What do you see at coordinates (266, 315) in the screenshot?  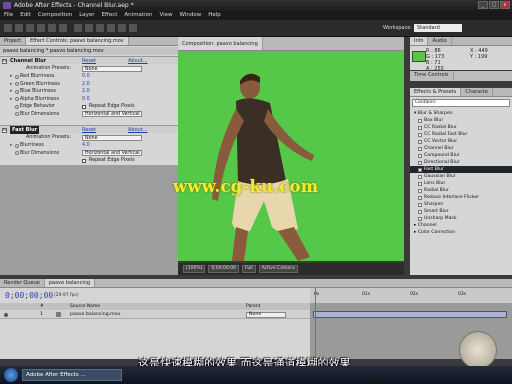 I see `parent-dropdown: None` at bounding box center [266, 315].